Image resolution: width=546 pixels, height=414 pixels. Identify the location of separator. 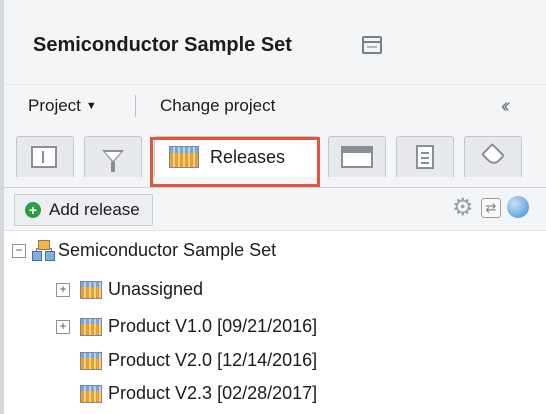
(135, 106).